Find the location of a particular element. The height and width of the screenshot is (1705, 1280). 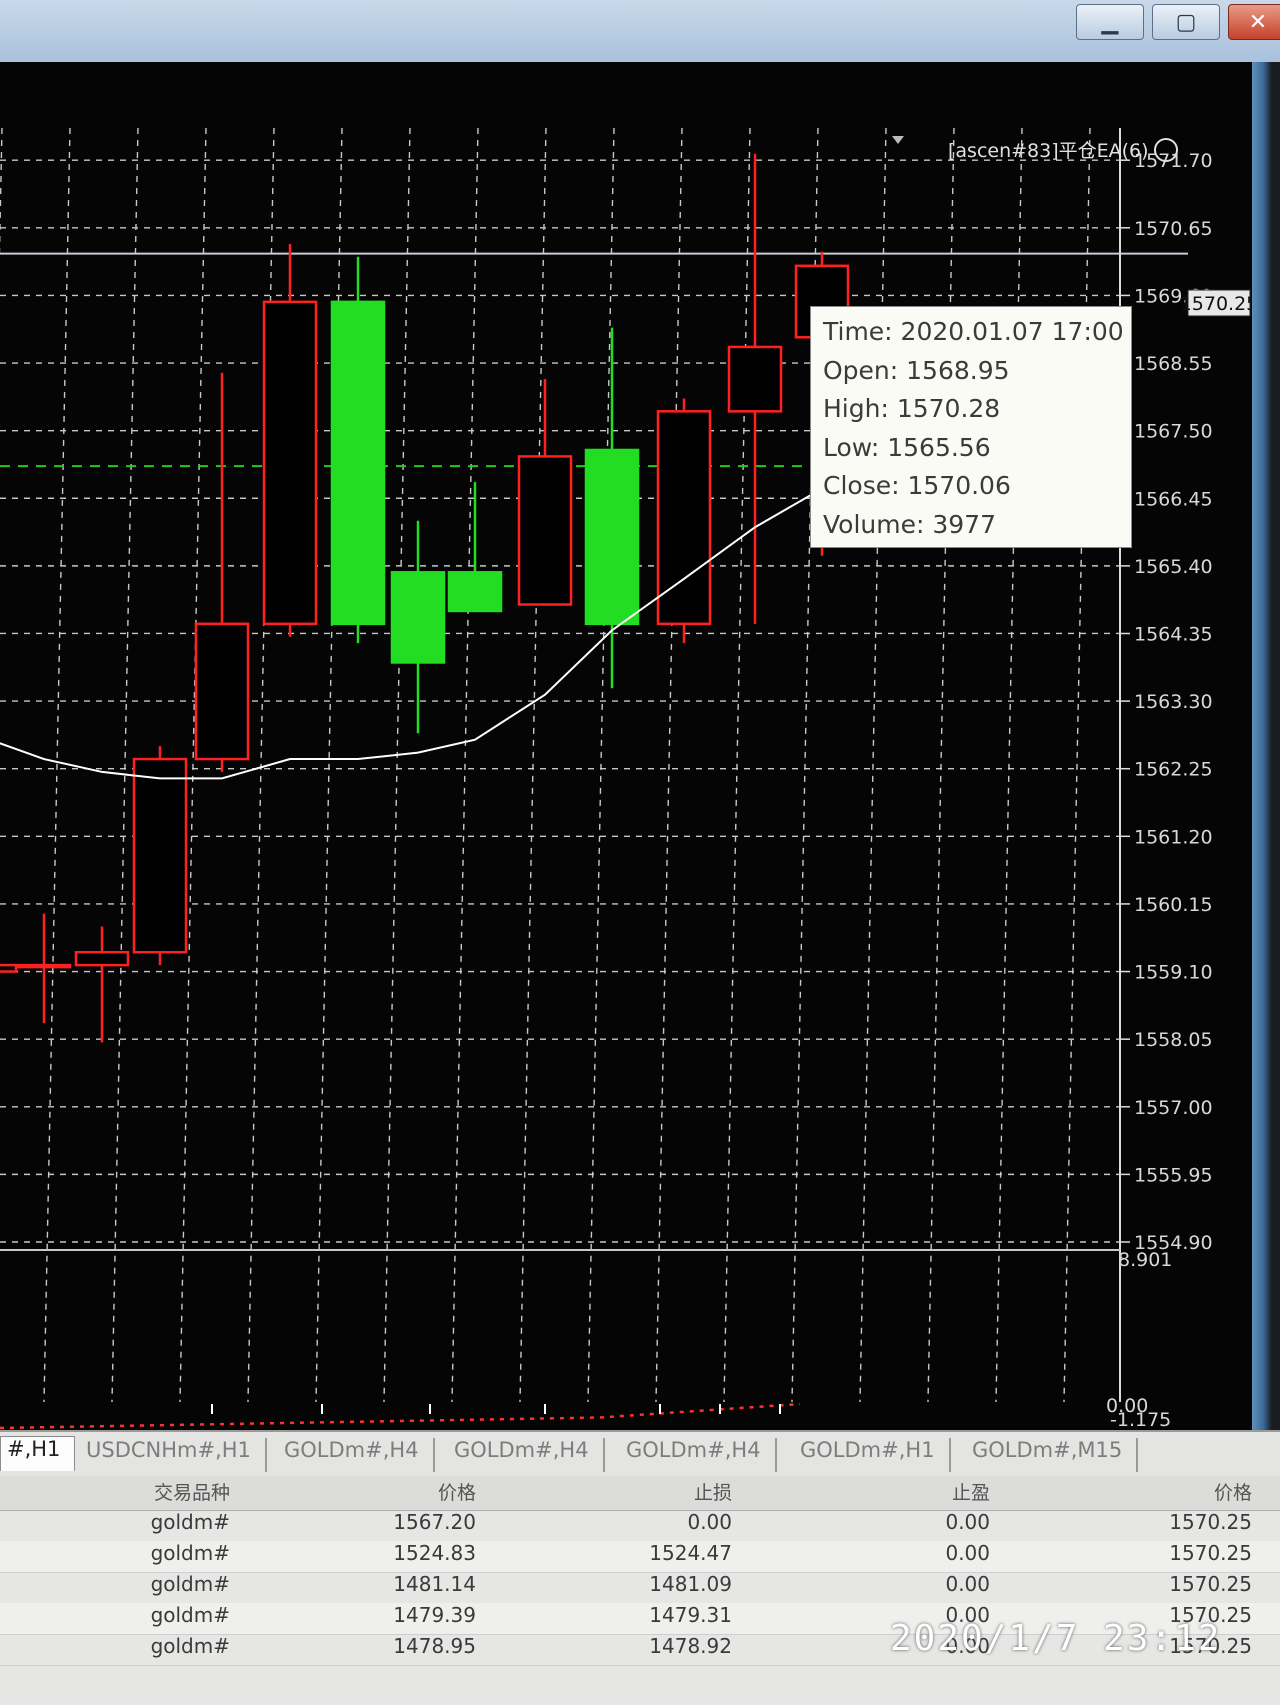

tooltip-volume: Volume: 3977 is located at coordinates (909, 524).